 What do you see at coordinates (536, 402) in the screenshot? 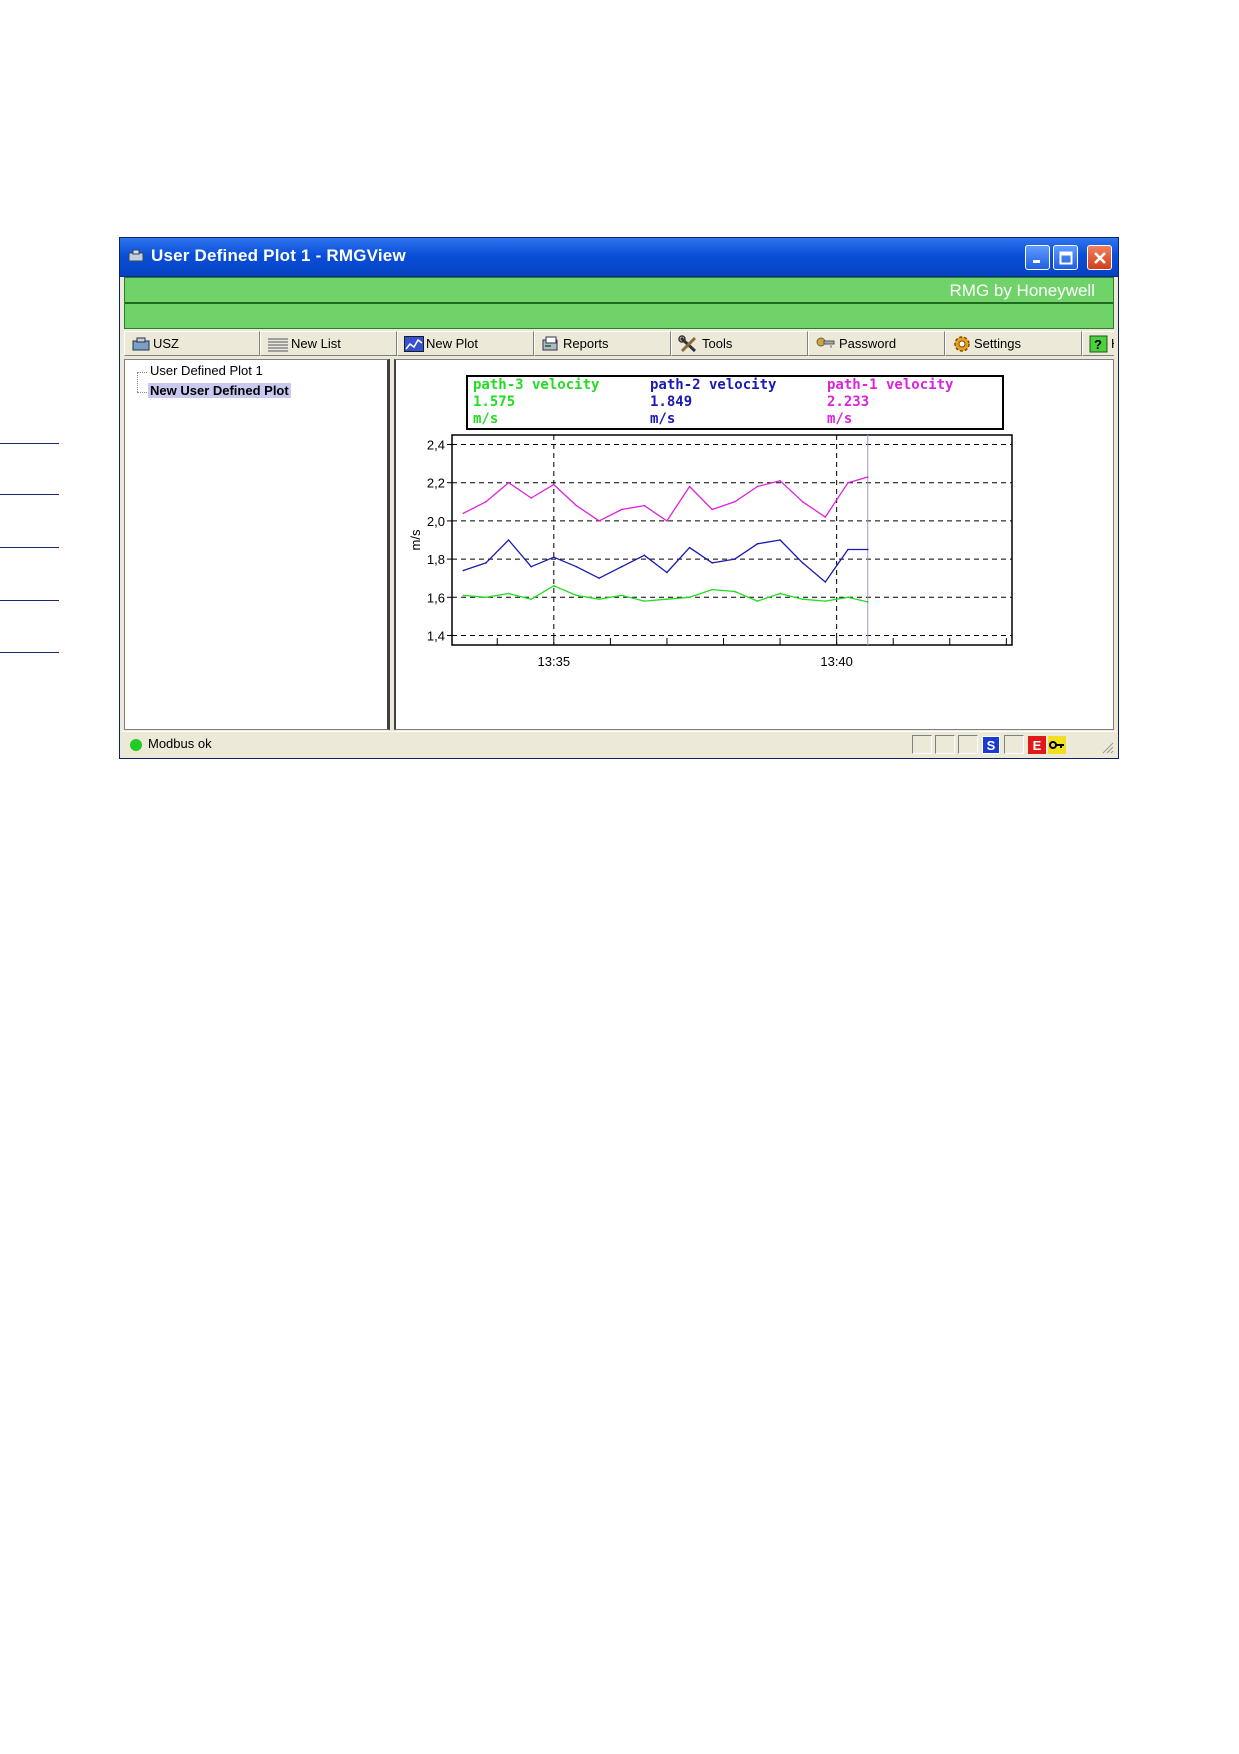
I see `legend-entry: path-3 velocity 1.575 m/s` at bounding box center [536, 402].